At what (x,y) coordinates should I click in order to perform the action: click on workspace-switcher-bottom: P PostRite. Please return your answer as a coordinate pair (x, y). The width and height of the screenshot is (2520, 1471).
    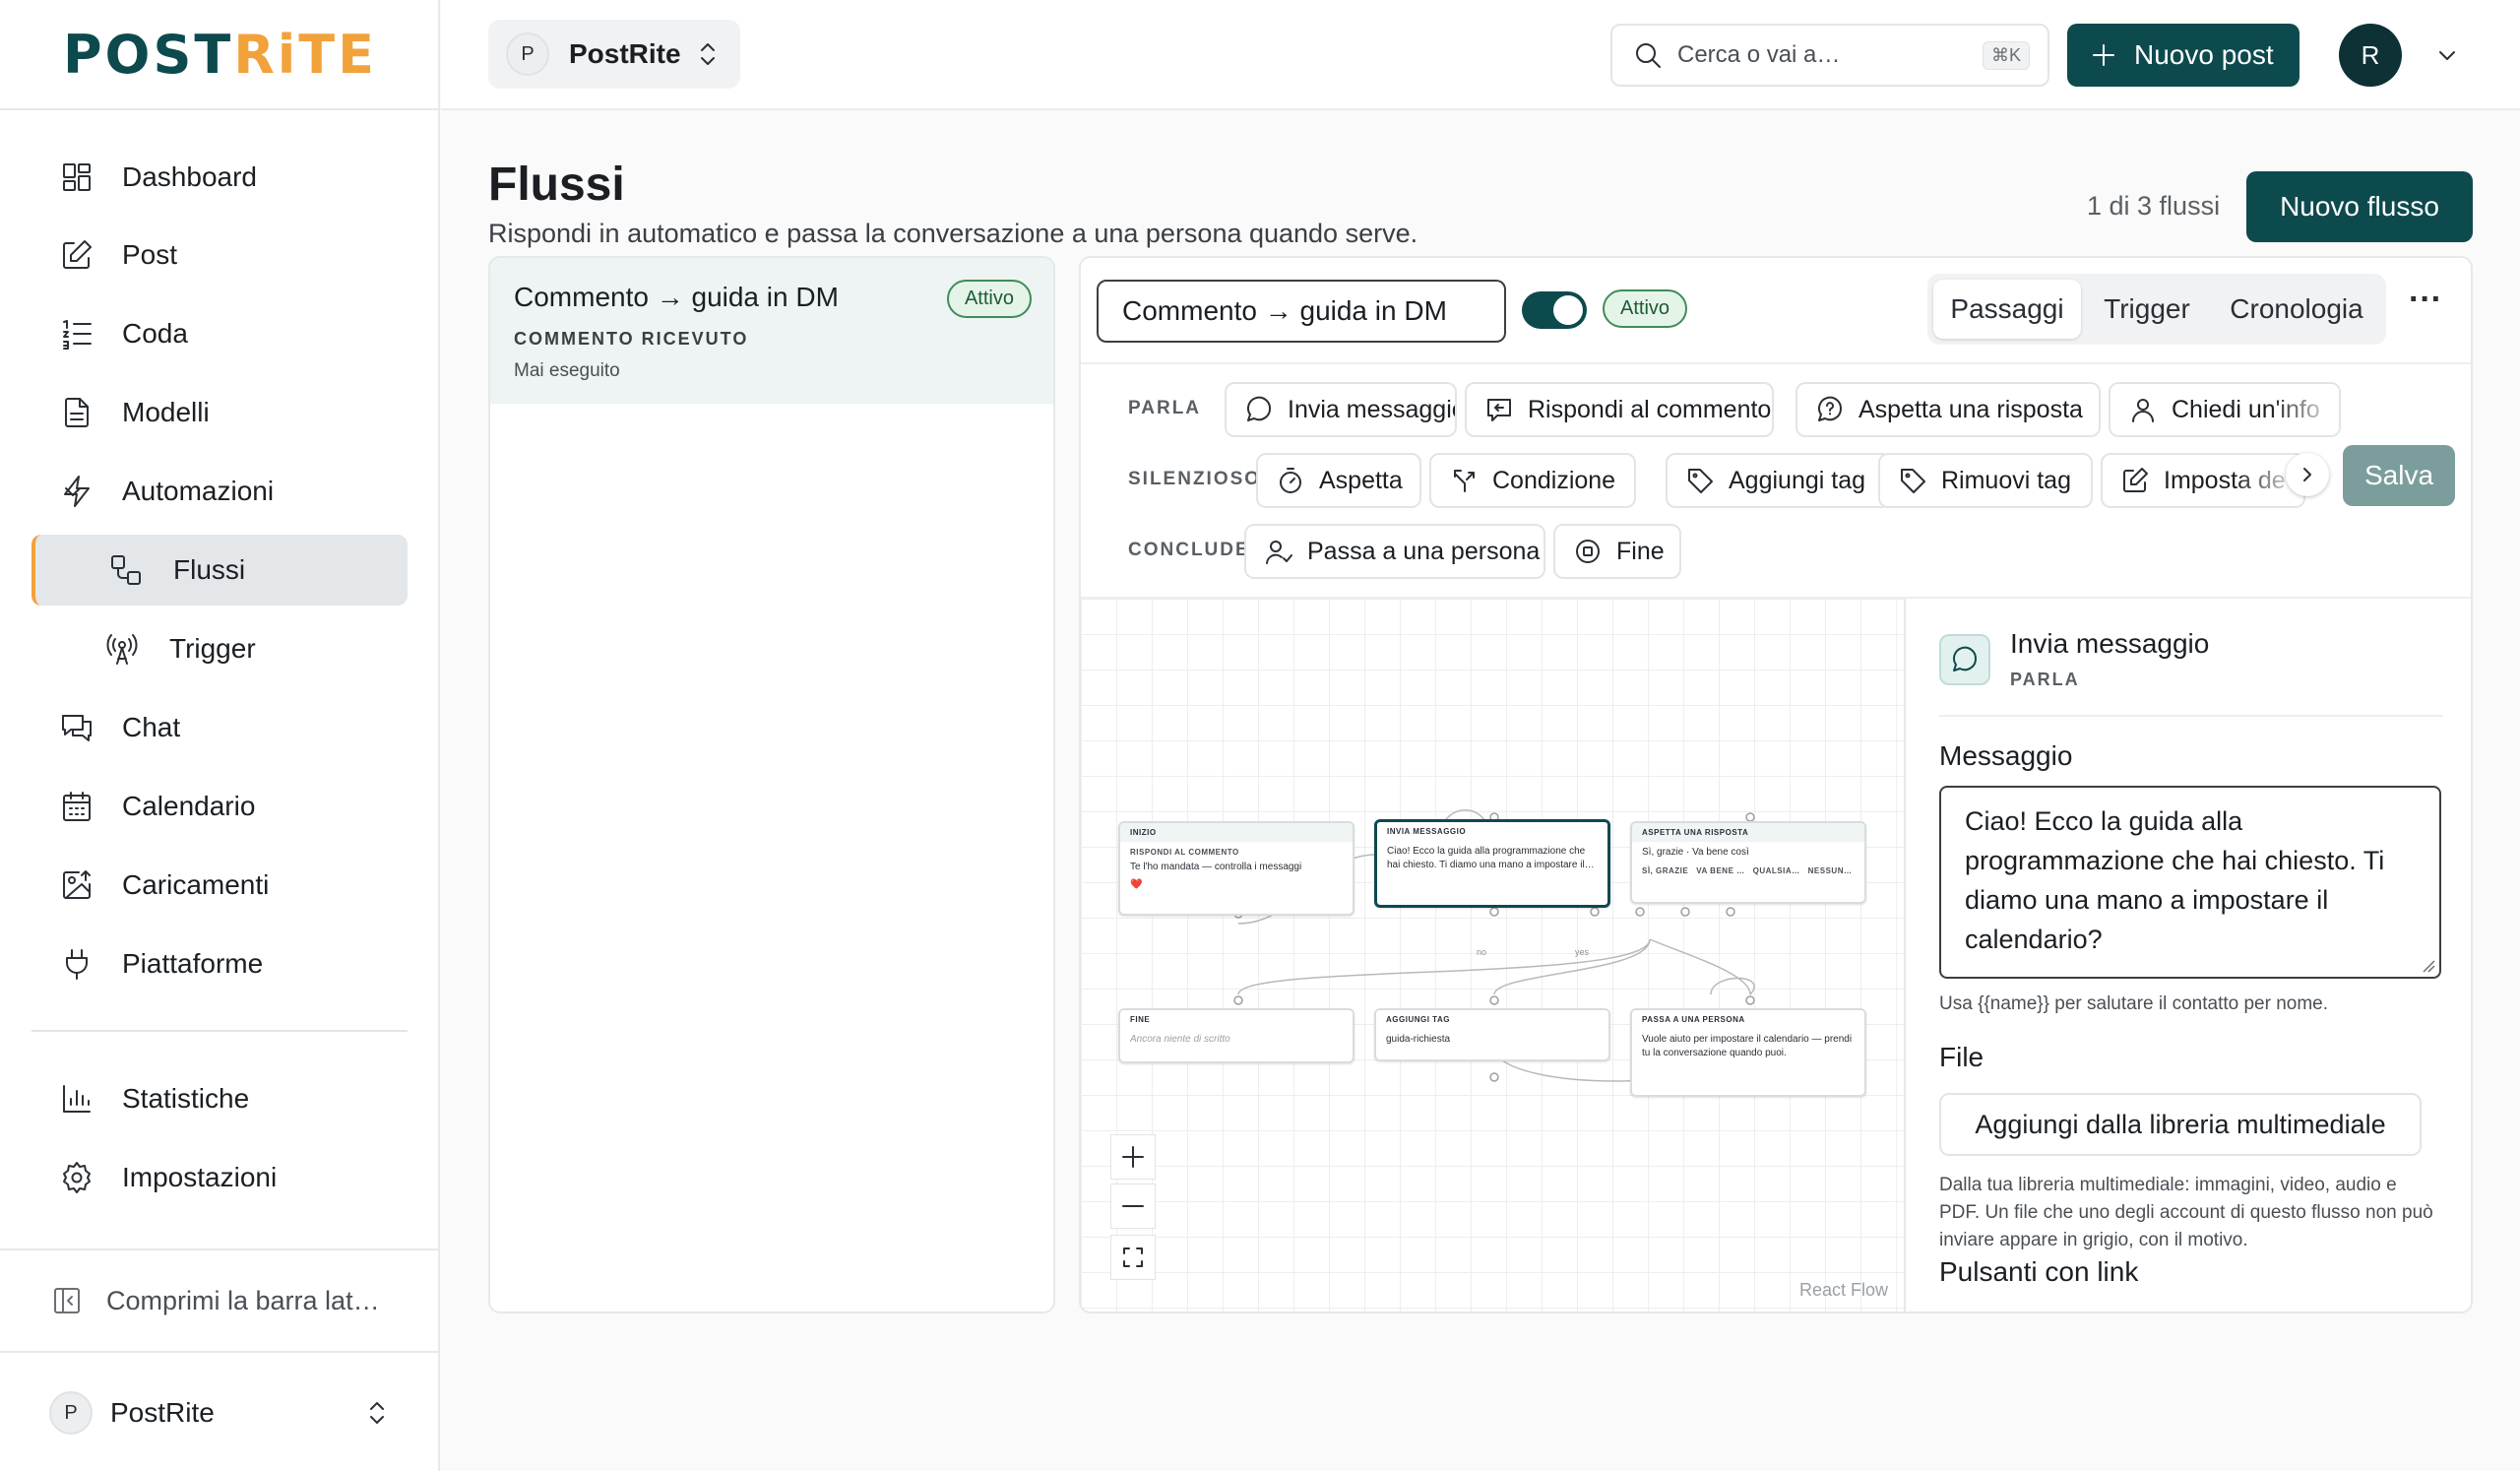
    Looking at the image, I should click on (220, 1413).